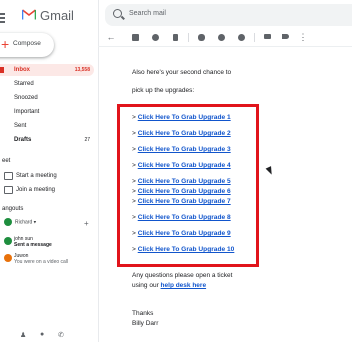  Describe the element at coordinates (24, 222) in the screenshot. I see `hangouts-user-name: Richard` at that location.